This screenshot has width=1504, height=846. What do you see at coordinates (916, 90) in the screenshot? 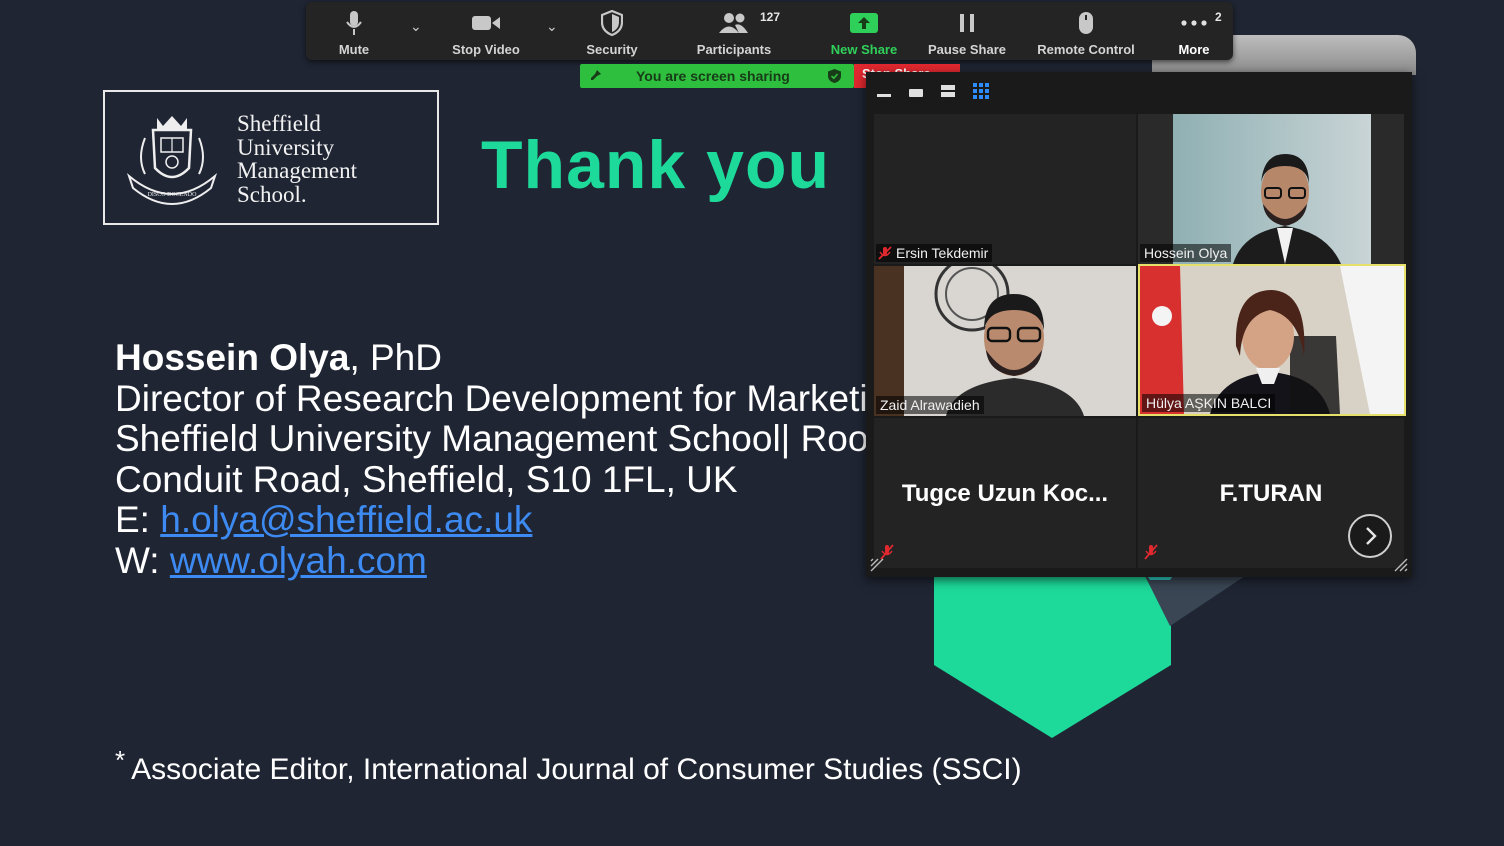
I see `thumbnail-view-icon` at bounding box center [916, 90].